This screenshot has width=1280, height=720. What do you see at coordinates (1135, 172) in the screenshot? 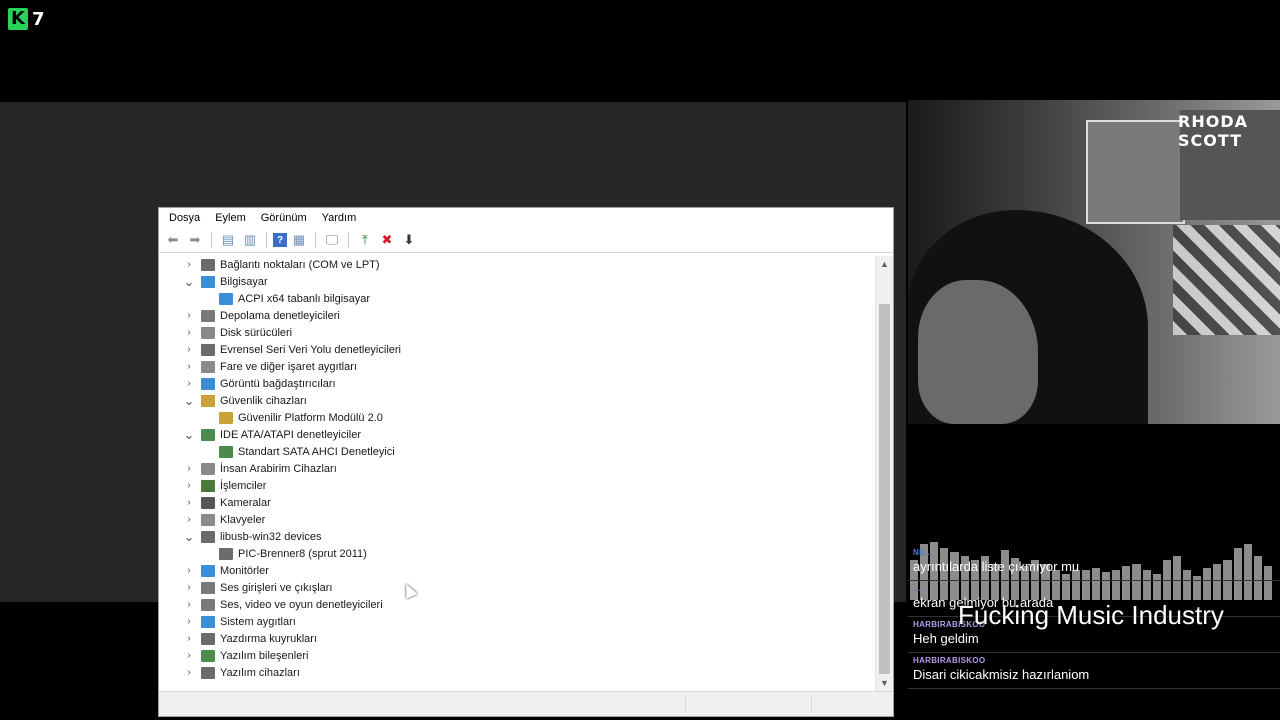
I see `poster` at bounding box center [1135, 172].